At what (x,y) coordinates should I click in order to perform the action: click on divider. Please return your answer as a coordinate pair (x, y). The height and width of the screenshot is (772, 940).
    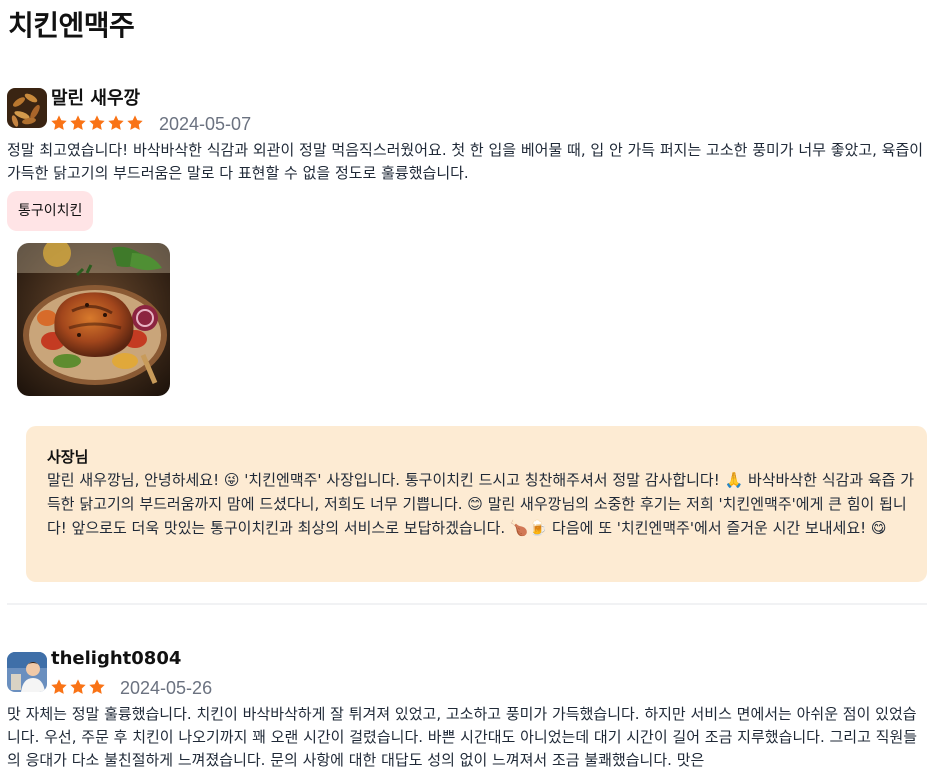
    Looking at the image, I should click on (467, 604).